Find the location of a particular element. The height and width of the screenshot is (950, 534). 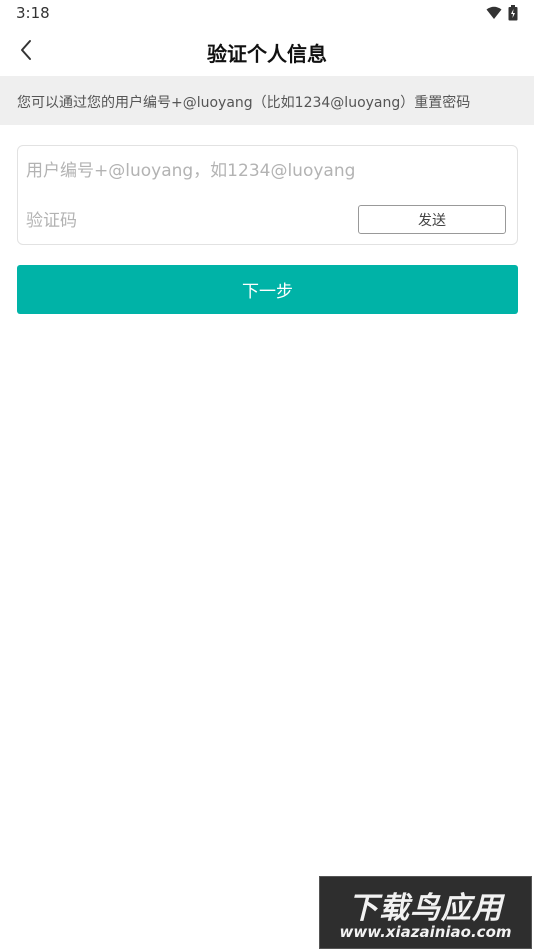

send-code-button: 发送 is located at coordinates (432, 219).